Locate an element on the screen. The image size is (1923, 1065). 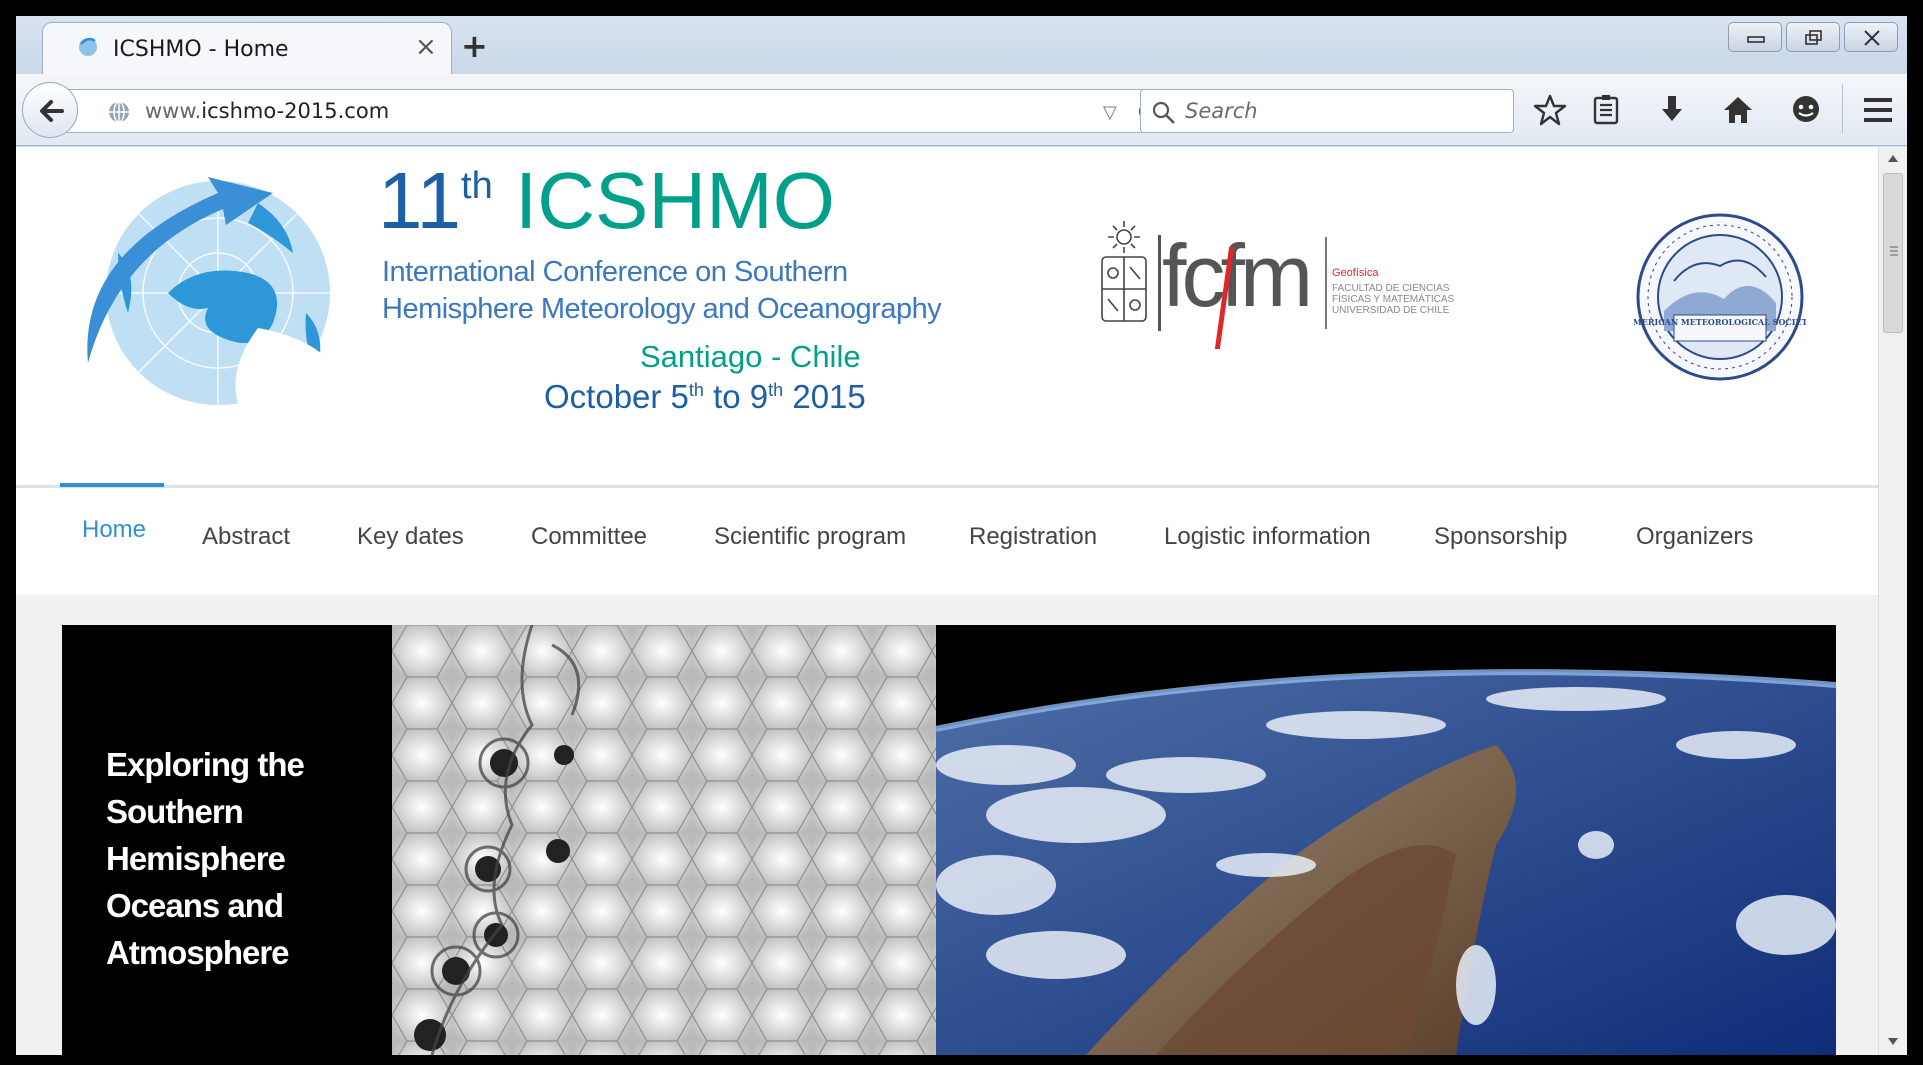
restore-icon is located at coordinates (1813, 37).